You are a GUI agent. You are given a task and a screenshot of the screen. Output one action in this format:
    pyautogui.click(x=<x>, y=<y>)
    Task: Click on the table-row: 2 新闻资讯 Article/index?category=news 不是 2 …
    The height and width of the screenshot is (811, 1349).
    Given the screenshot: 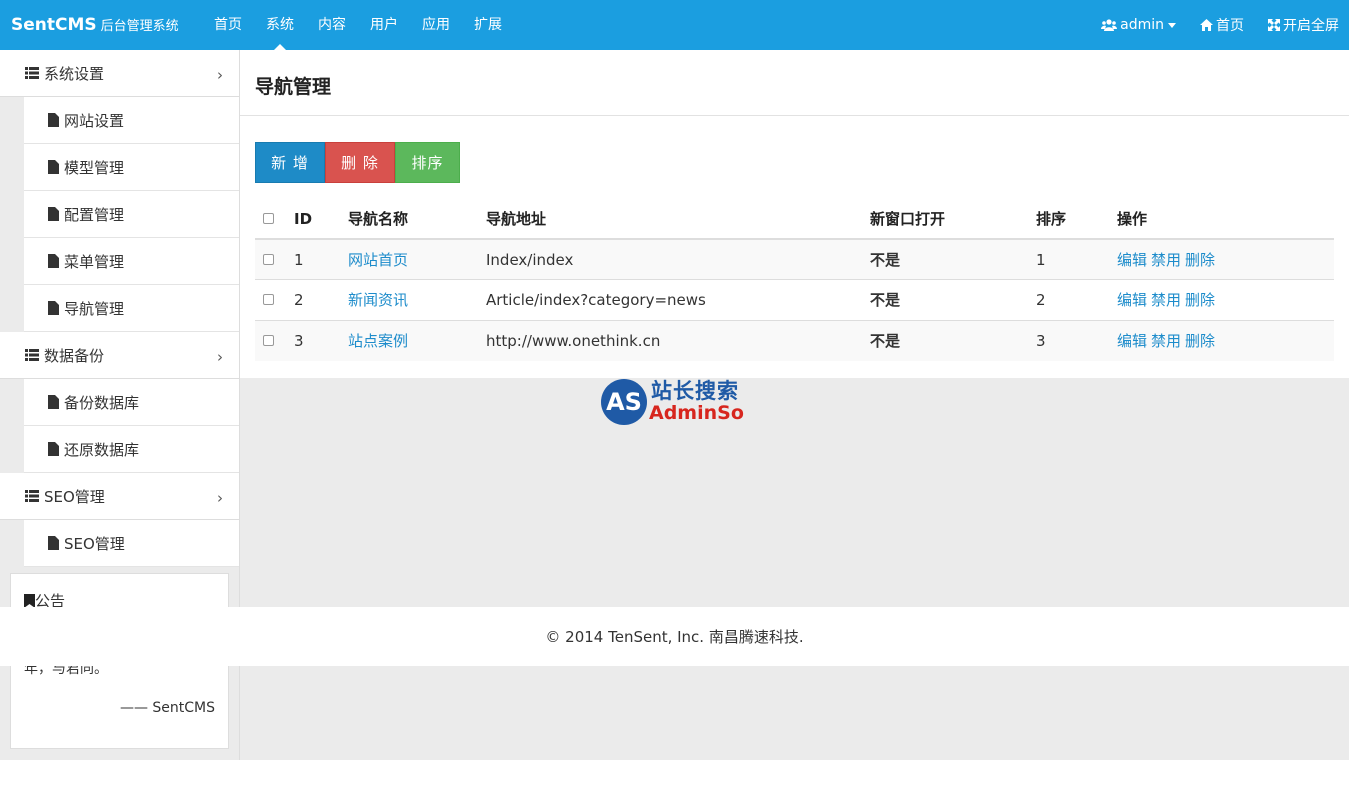 What is the action you would take?
    pyautogui.click(x=794, y=299)
    